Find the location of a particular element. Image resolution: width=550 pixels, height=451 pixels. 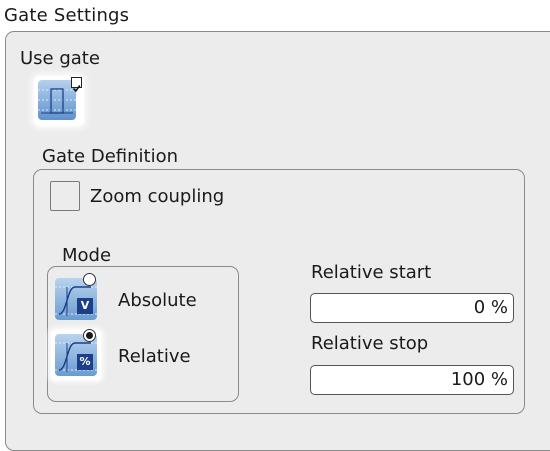

relative-start-input: 0 % is located at coordinates (412, 308).